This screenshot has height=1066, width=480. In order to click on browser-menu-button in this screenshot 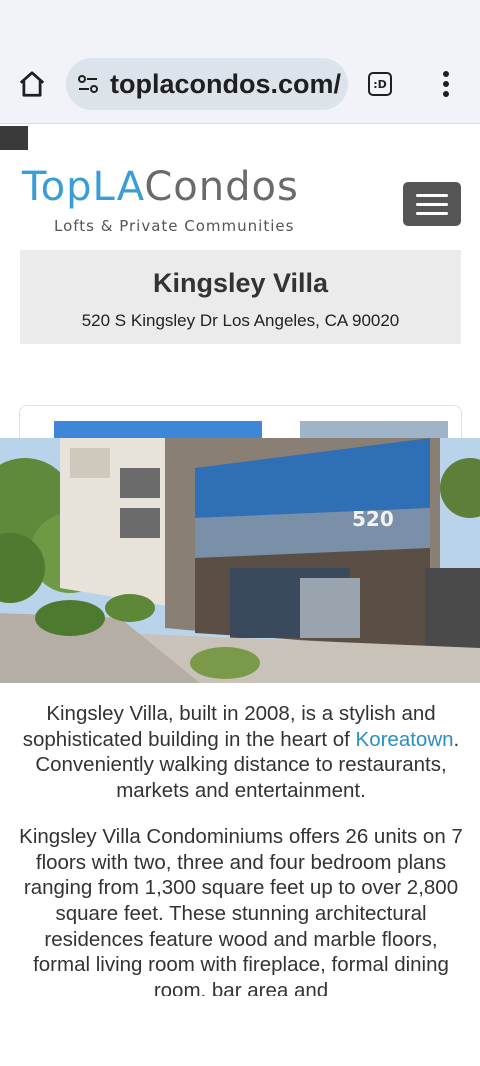, I will do `click(446, 84)`.